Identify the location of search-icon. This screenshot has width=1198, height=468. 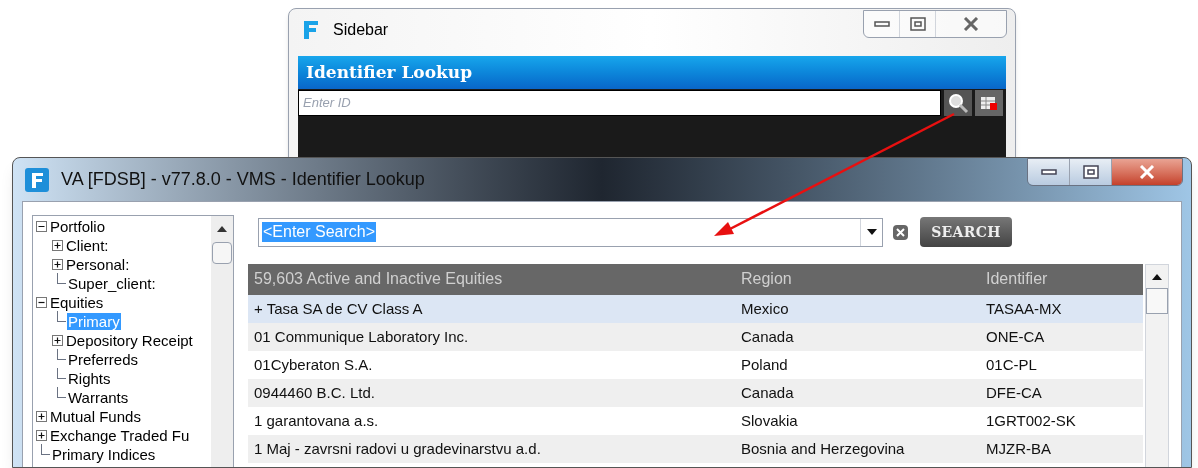
(958, 102).